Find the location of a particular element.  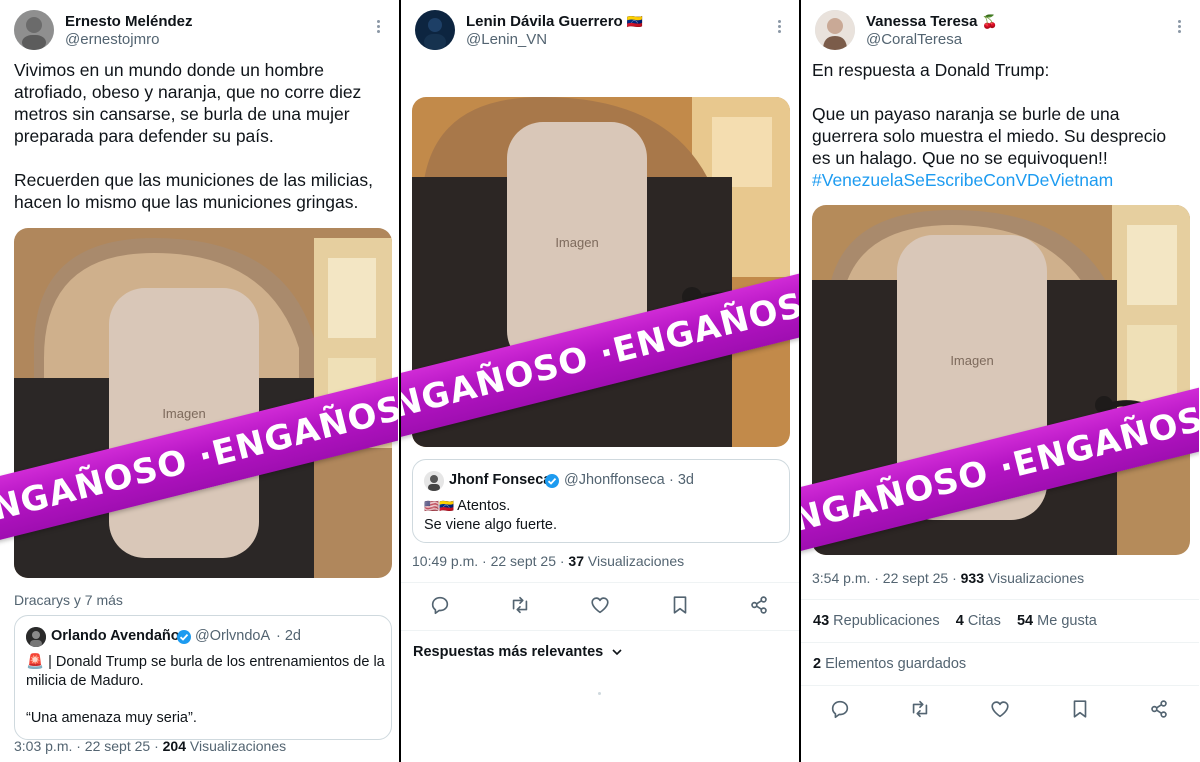

tweet-paragraph: En respuesta a Donald Trump: is located at coordinates (931, 70).